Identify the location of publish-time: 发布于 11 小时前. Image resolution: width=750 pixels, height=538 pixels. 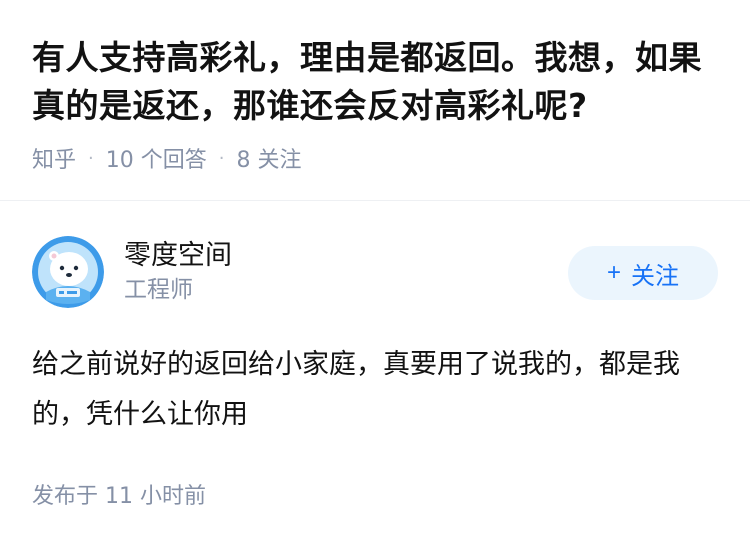
(119, 496).